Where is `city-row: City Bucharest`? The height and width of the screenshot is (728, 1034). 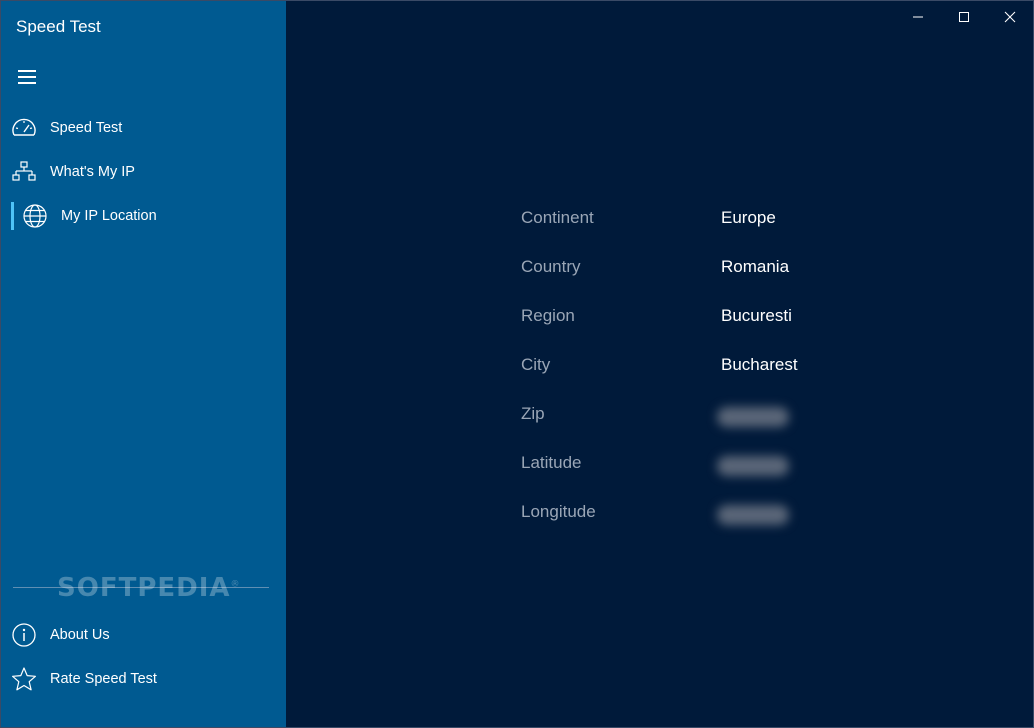
city-row: City Bucharest is located at coordinates (721, 367).